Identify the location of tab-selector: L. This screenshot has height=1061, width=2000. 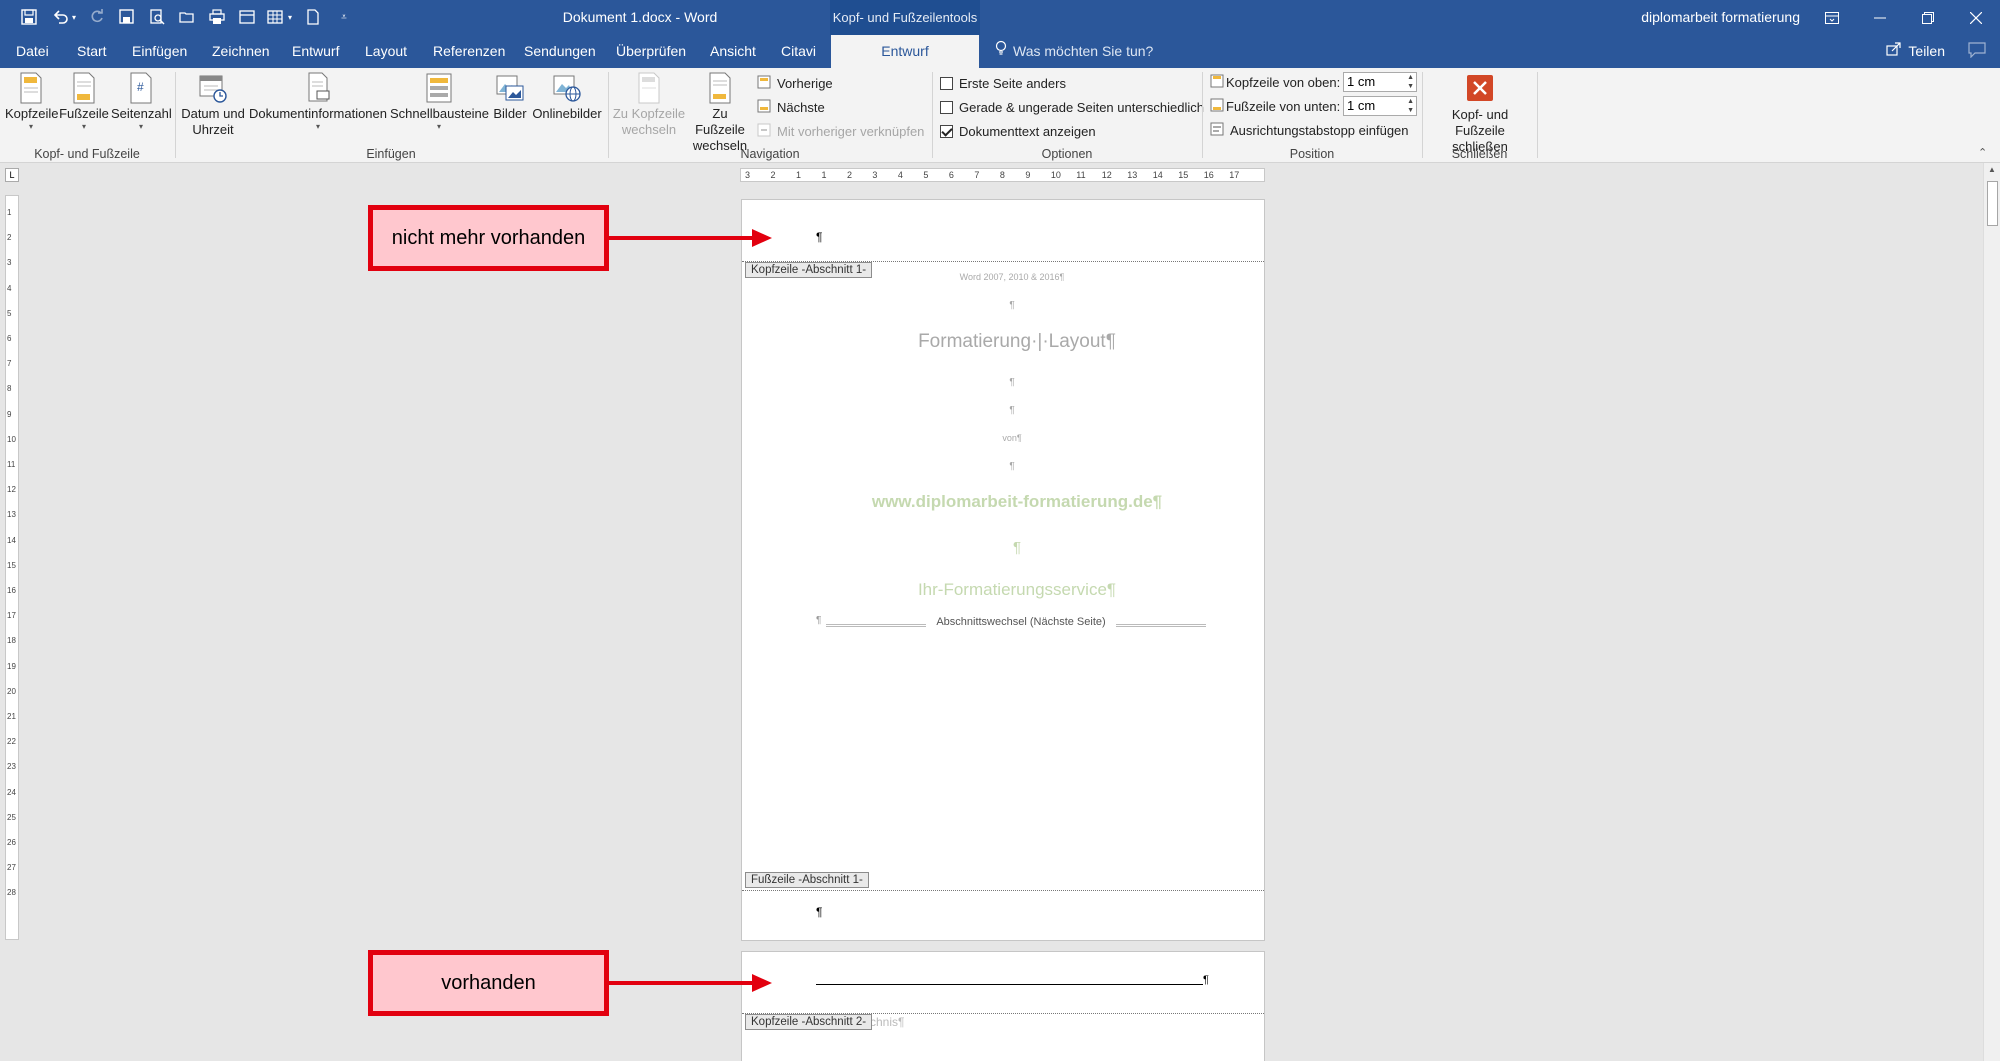
(12, 175).